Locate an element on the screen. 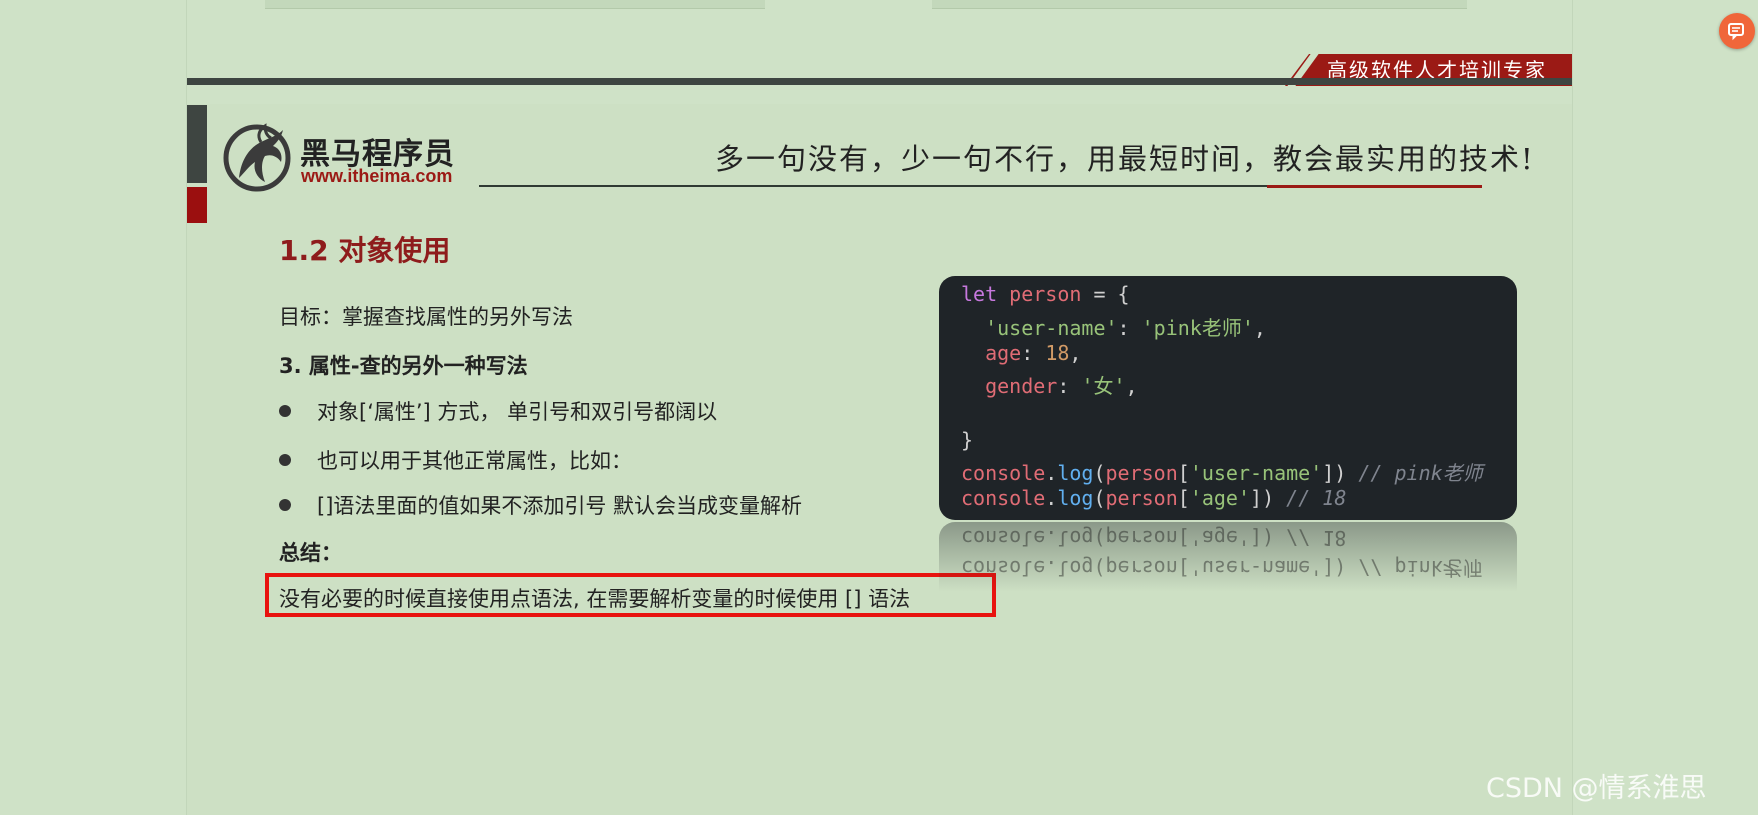  bullet-item: 也可以用于其他正常属性，比如： is located at coordinates (455, 460).